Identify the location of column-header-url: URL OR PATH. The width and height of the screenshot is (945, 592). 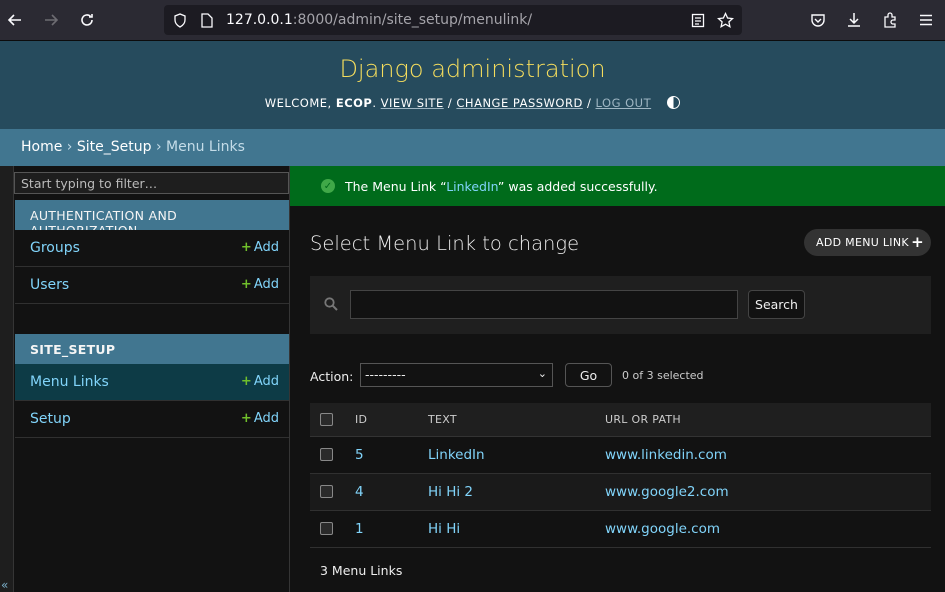
(768, 420).